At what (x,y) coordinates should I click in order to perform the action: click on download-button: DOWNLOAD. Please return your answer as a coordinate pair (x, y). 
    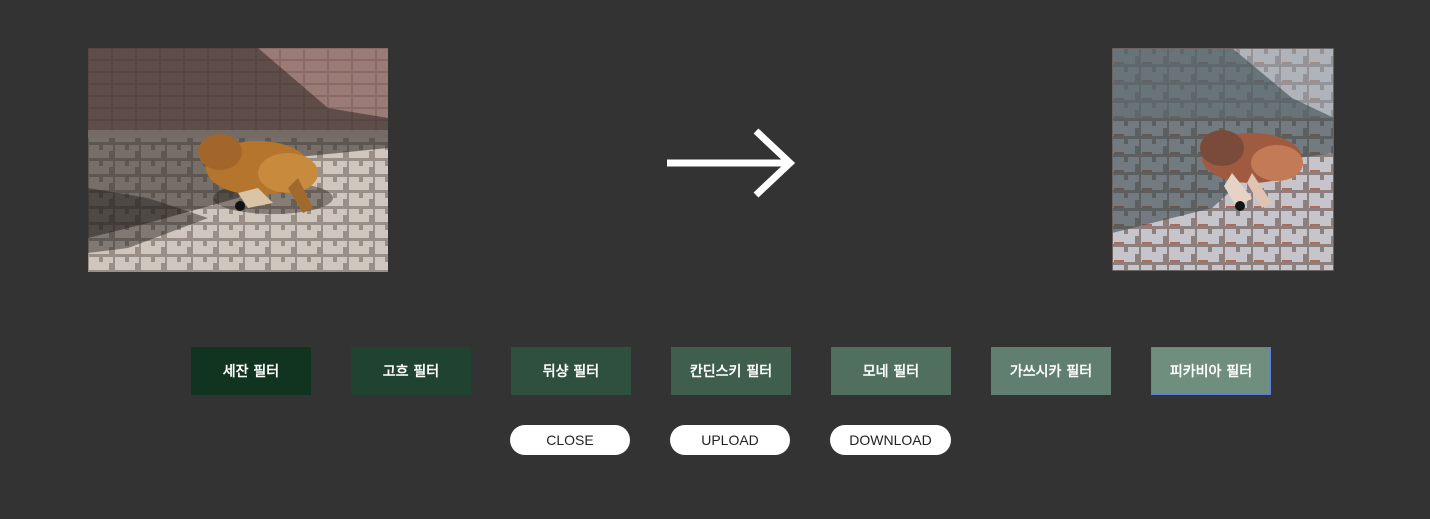
    Looking at the image, I should click on (890, 440).